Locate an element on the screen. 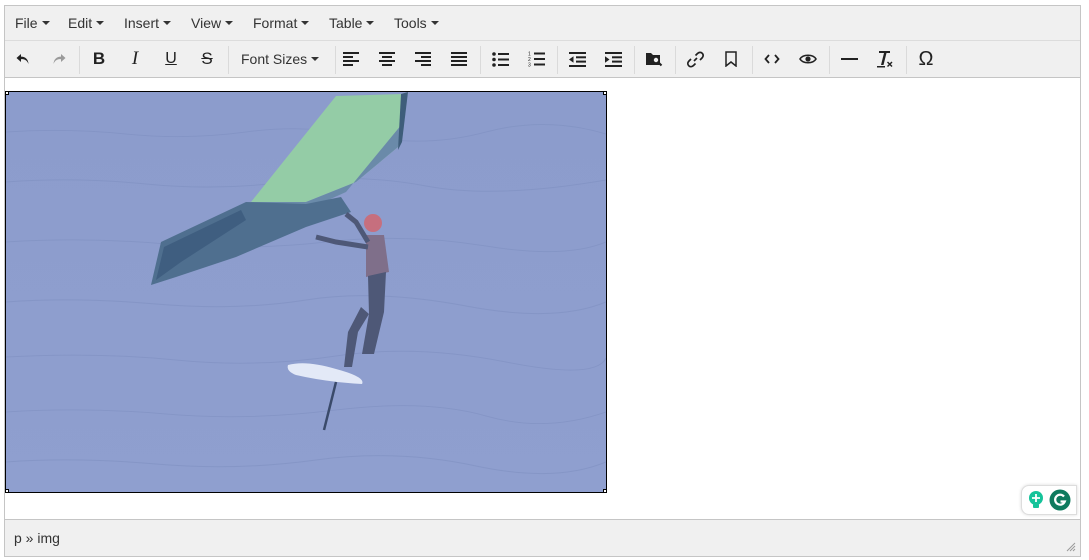 This screenshot has height=560, width=1089. menu-tools: Tools is located at coordinates (416, 23).